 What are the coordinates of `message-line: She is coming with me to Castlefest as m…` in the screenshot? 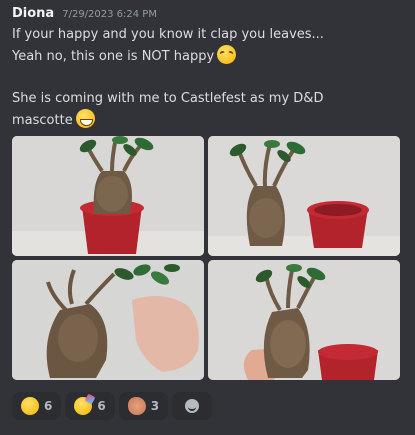 It's located at (209, 98).